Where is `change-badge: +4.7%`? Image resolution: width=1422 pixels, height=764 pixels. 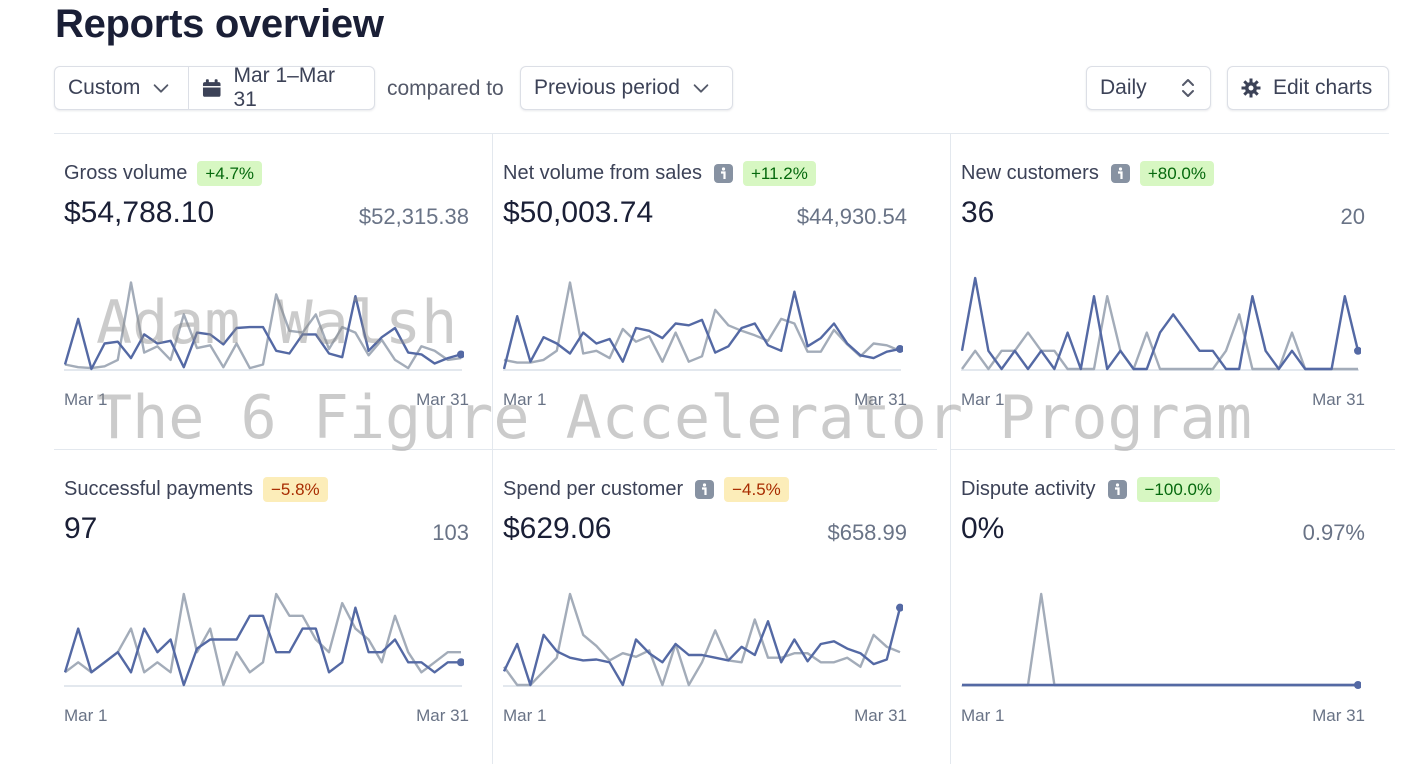
change-badge: +4.7% is located at coordinates (230, 173).